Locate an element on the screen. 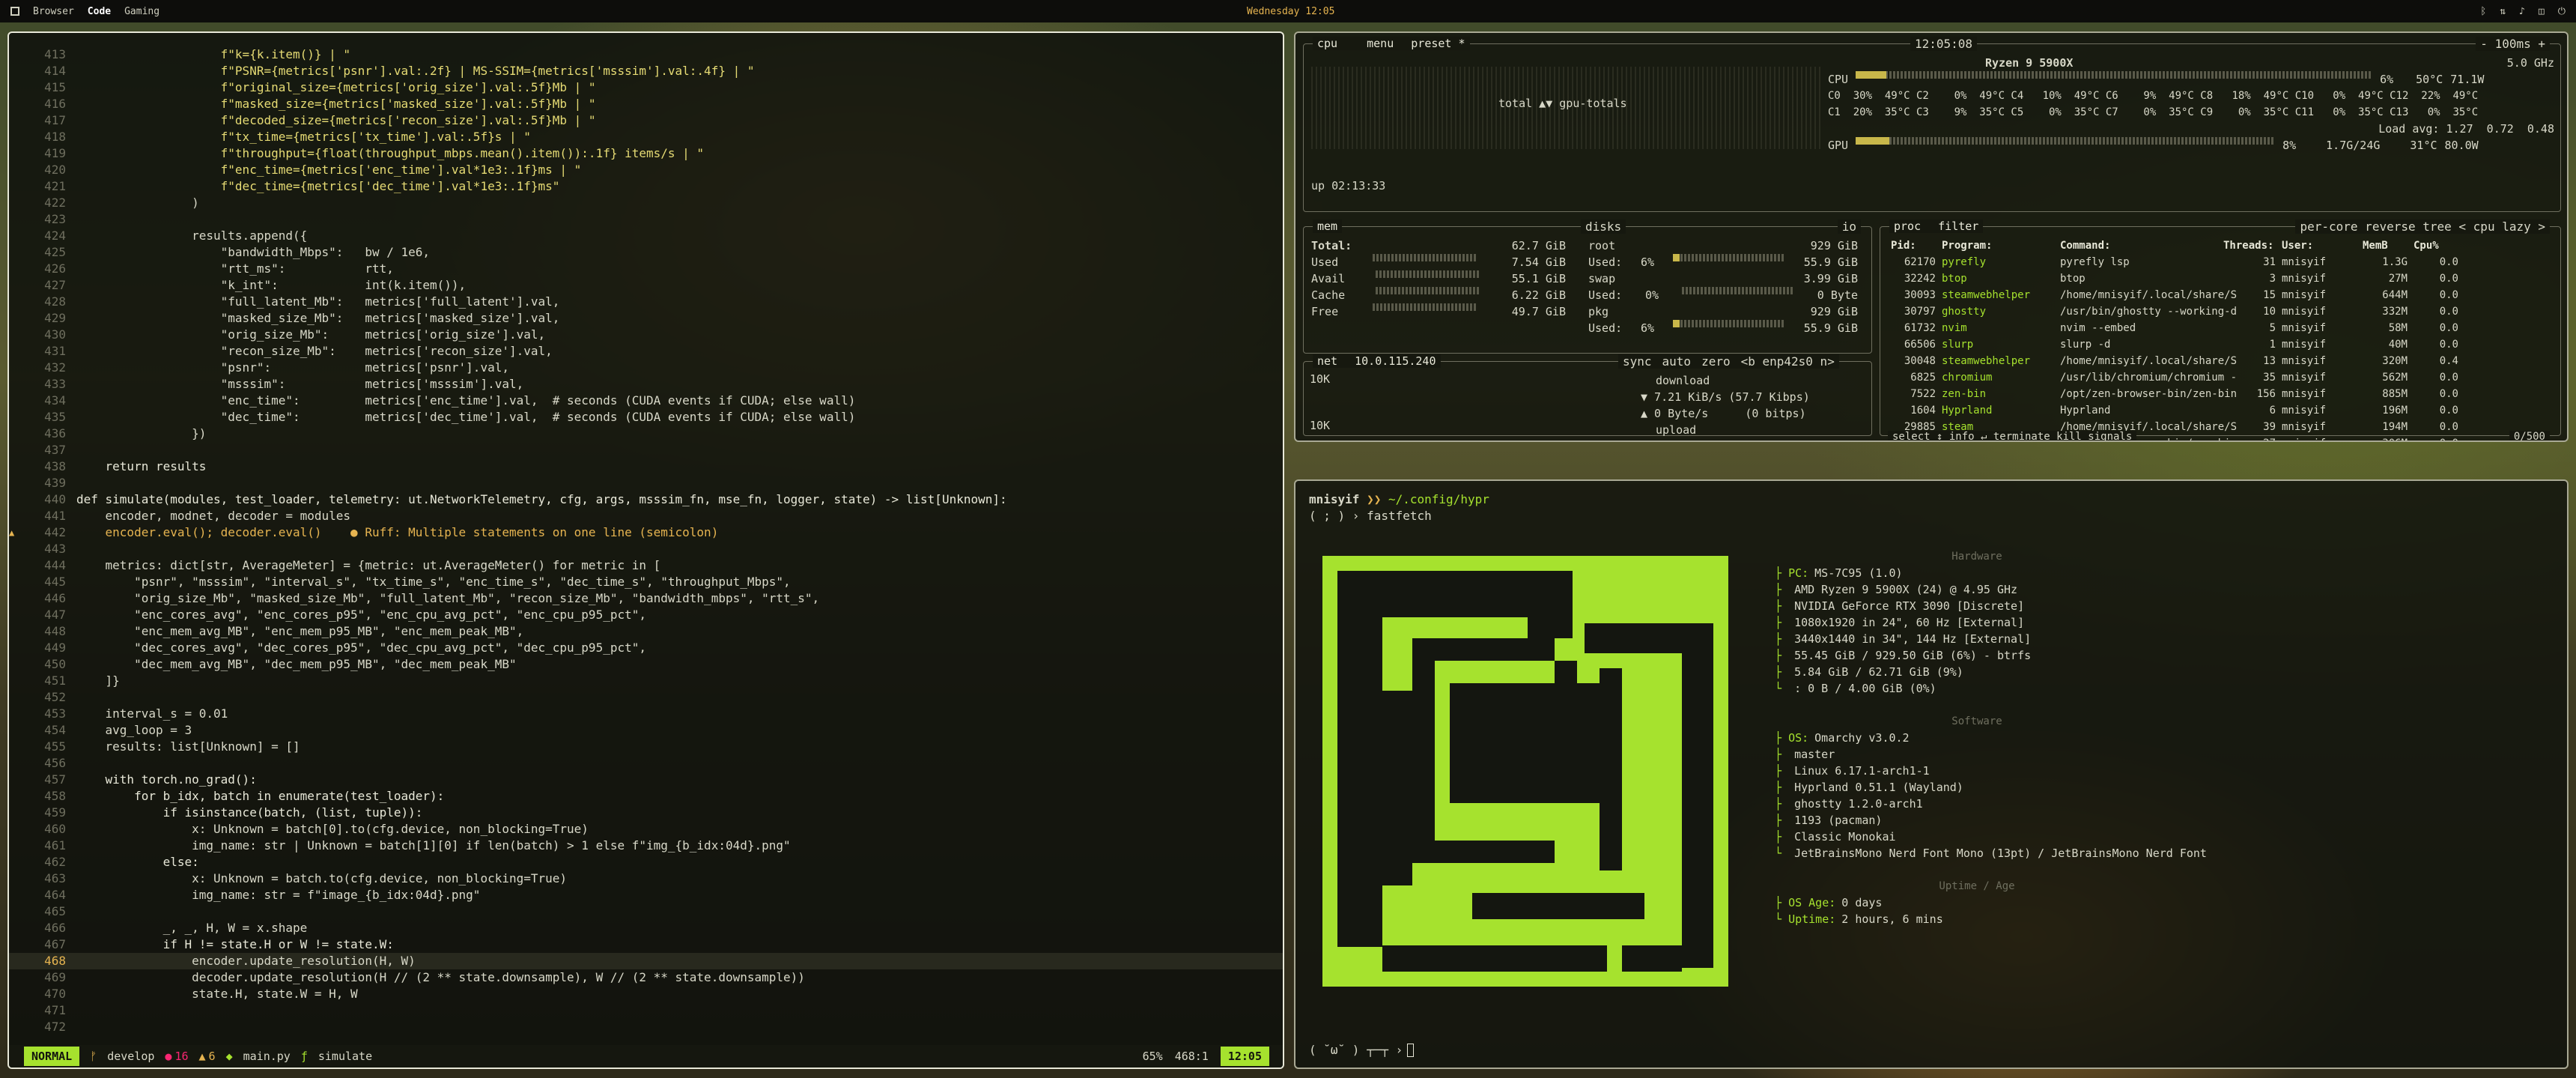 This screenshot has height=1078, width=2576. bluetooth-icon: ᛒ is located at coordinates (2483, 11).